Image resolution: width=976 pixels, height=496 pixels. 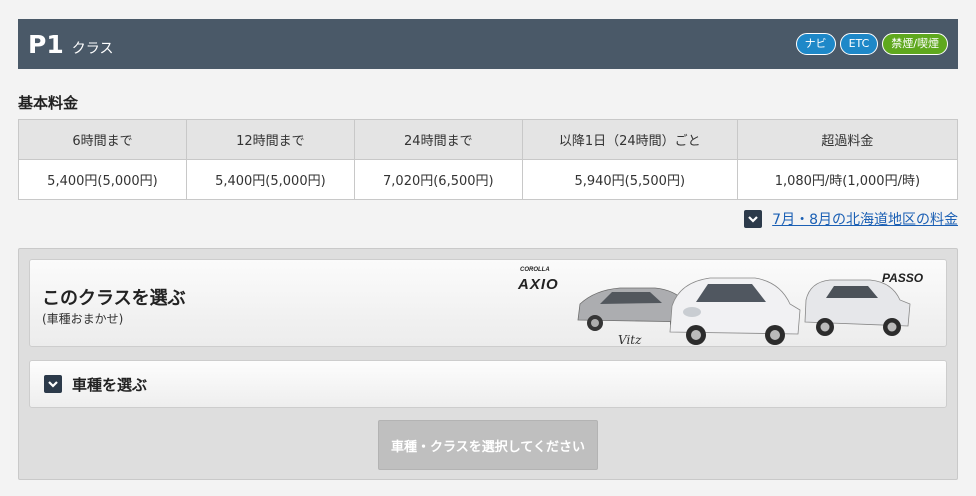 What do you see at coordinates (859, 44) in the screenshot?
I see `badge-etc: ETC` at bounding box center [859, 44].